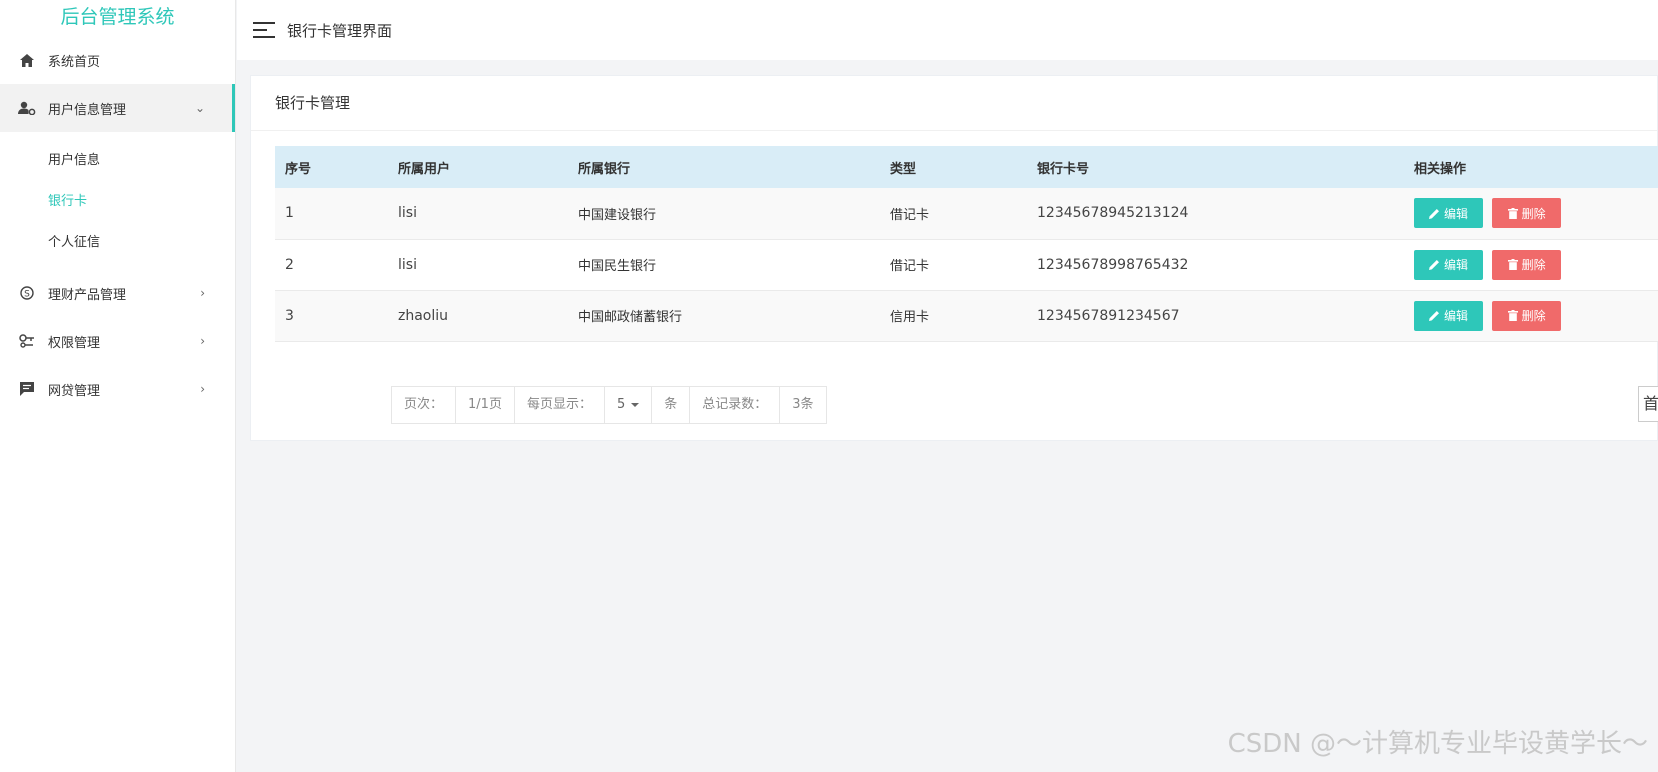 The height and width of the screenshot is (772, 1658). Describe the element at coordinates (74, 62) in the screenshot. I see `sidebar-item-label: 系统首页` at that location.